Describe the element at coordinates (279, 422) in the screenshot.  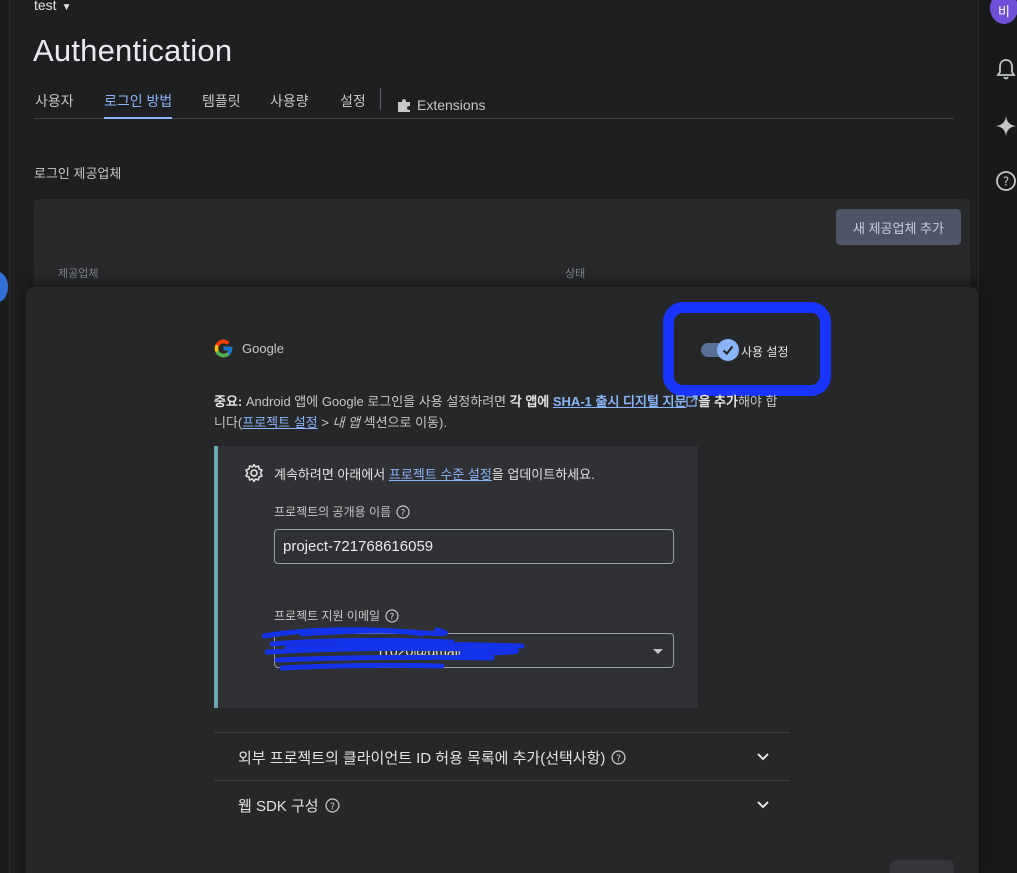
I see `project-settings-link: 프로젝트 설정` at that location.